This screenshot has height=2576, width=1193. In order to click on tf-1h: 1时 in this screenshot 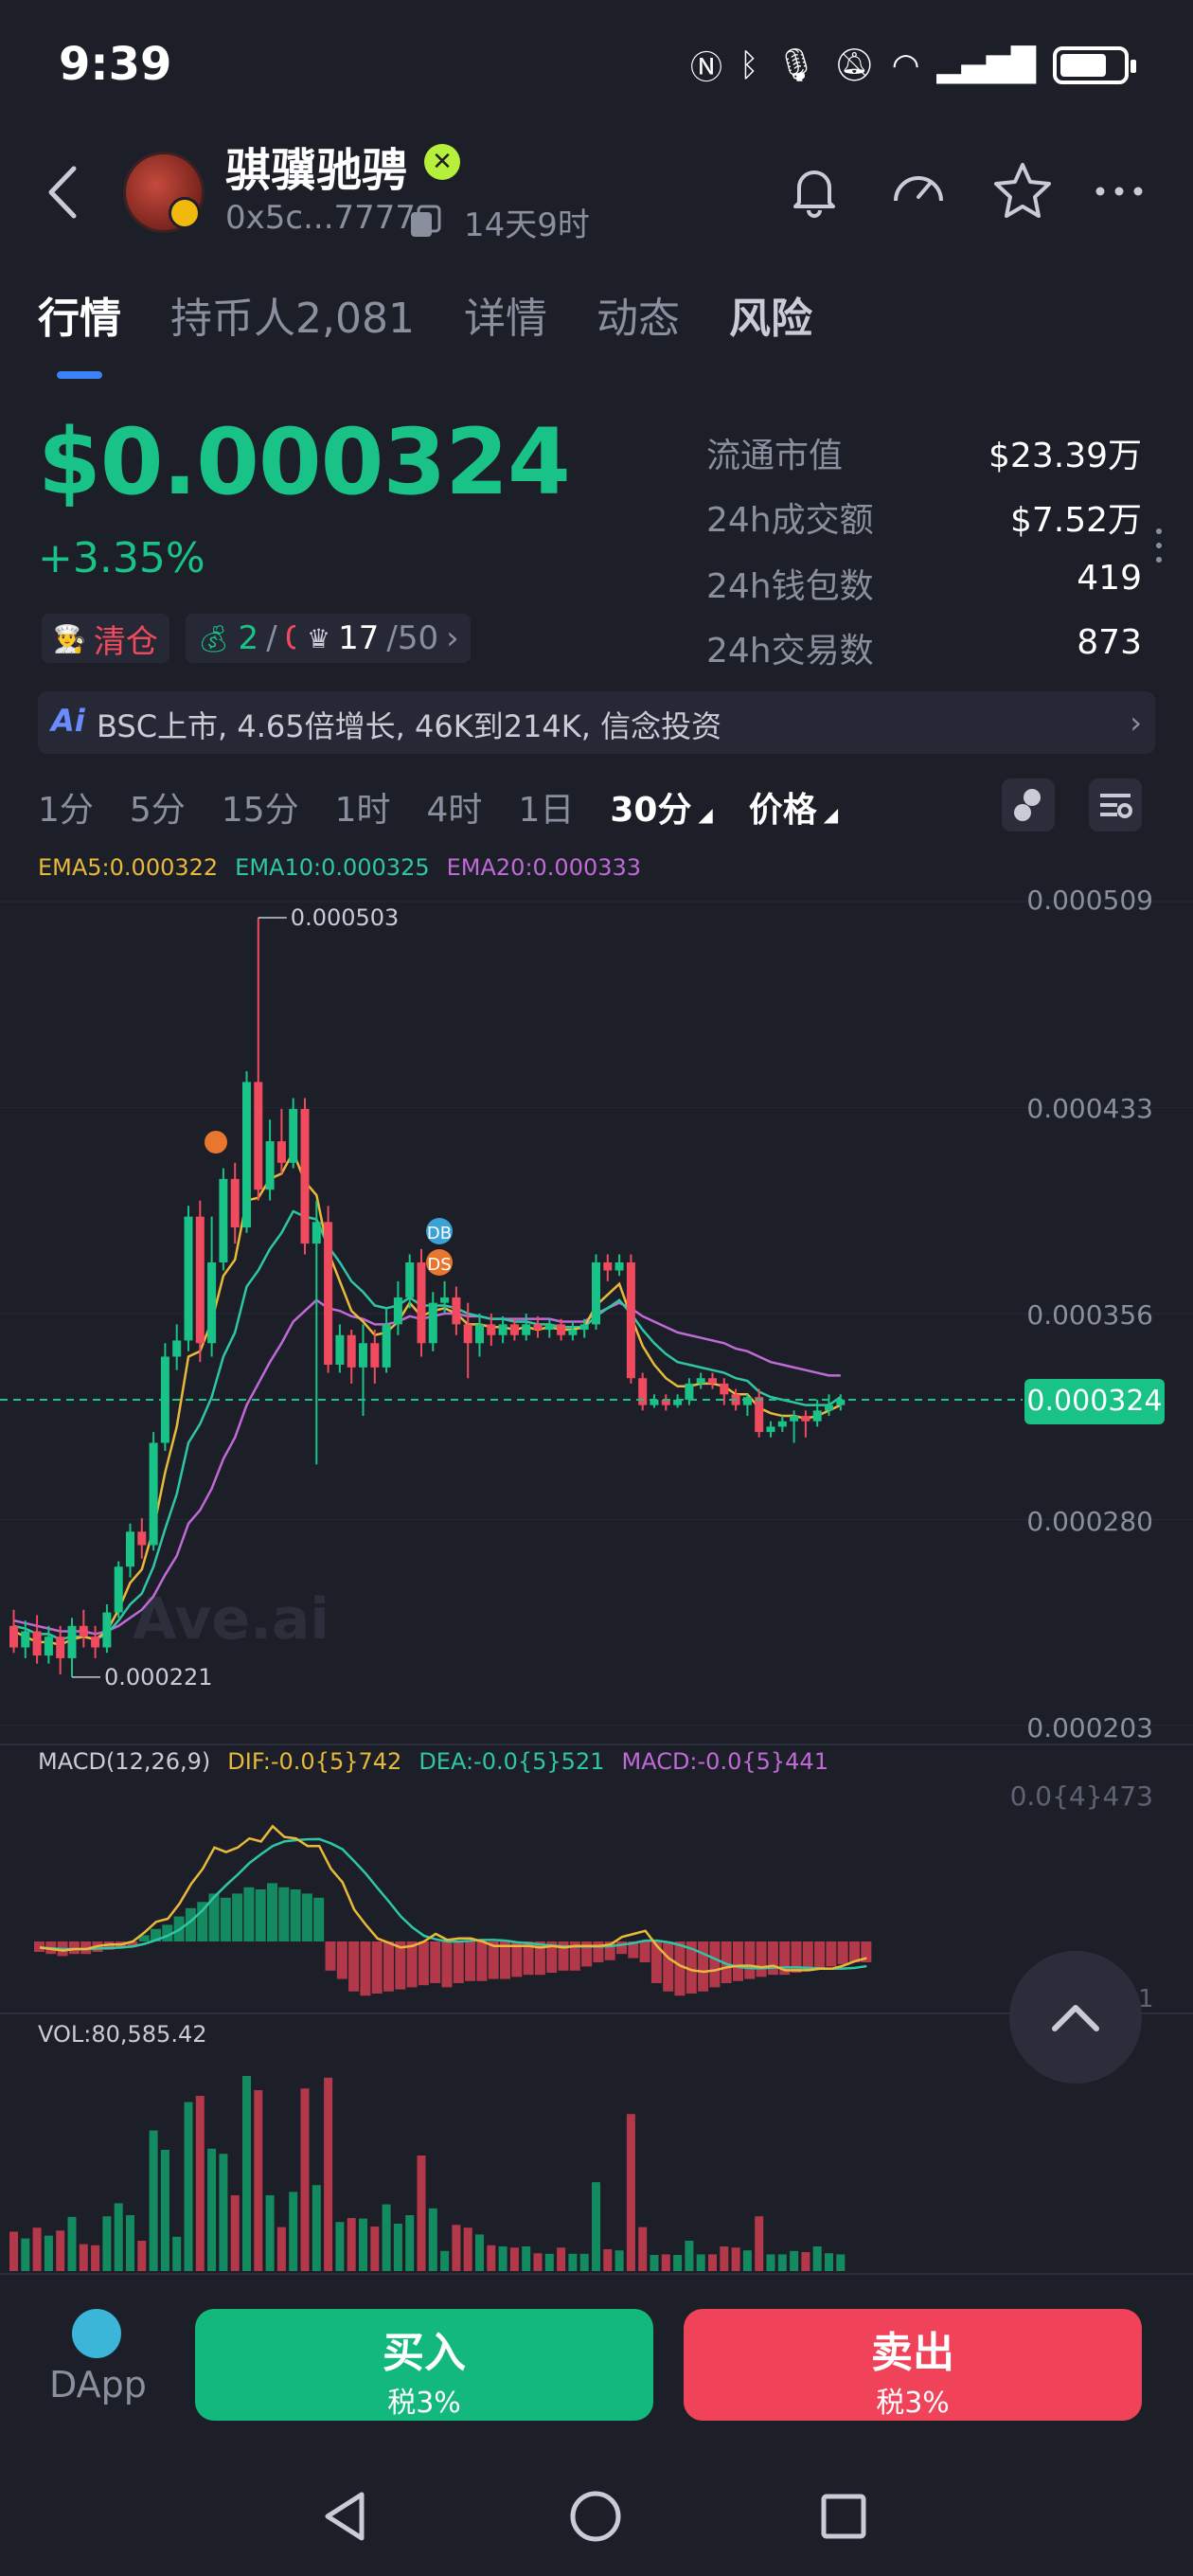, I will do `click(363, 807)`.